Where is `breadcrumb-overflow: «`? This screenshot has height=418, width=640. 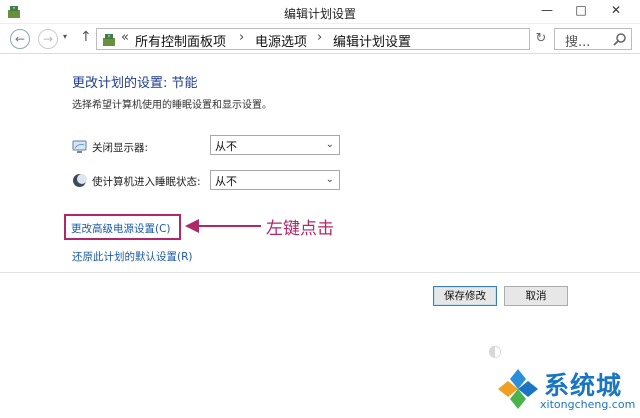
breadcrumb-overflow: « is located at coordinates (125, 37).